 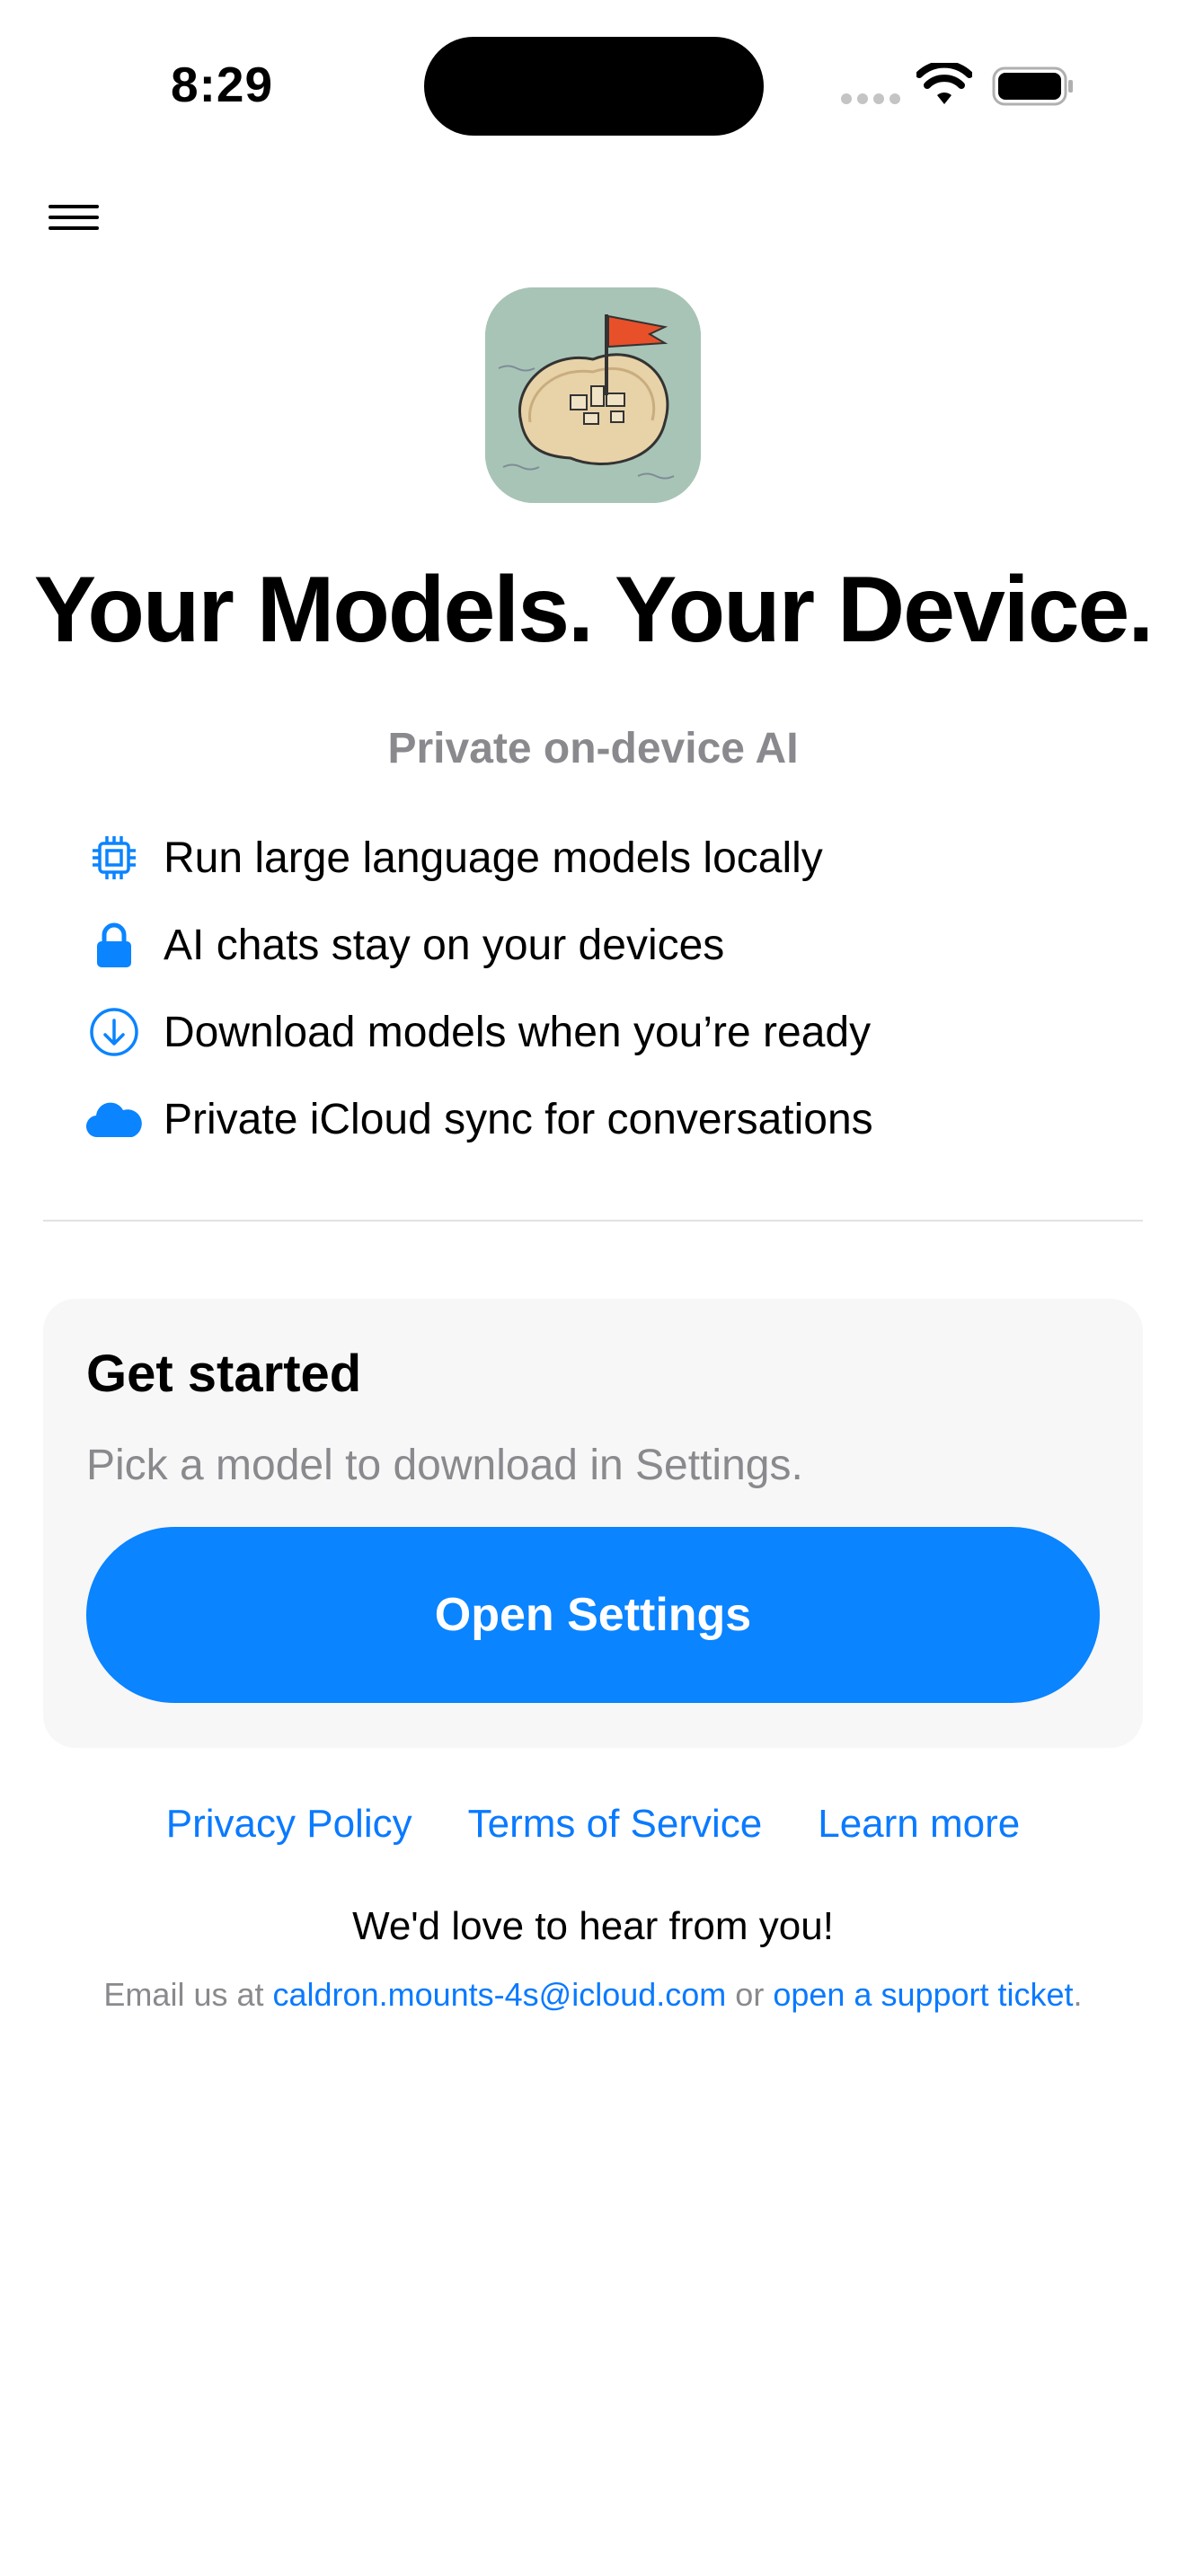 I want to click on divider, so click(x=593, y=1221).